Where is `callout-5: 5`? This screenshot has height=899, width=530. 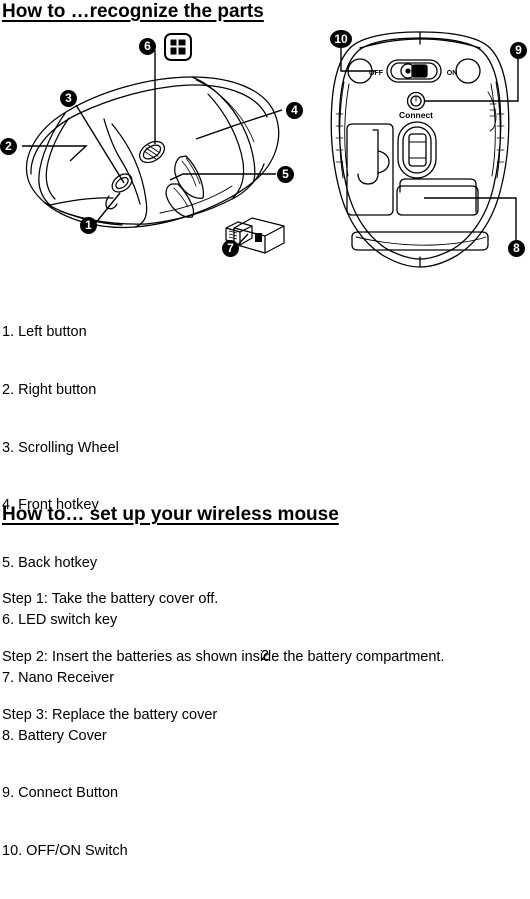 callout-5: 5 is located at coordinates (285, 174).